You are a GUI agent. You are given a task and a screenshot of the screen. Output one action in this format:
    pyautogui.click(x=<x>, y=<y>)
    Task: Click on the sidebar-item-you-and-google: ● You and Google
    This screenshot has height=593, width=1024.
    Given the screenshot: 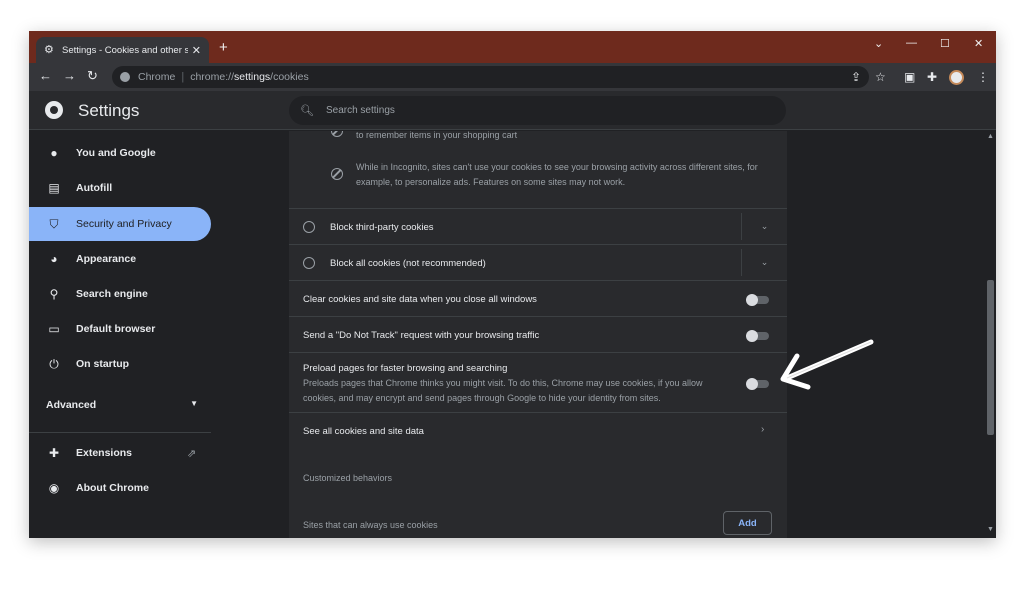 What is the action you would take?
    pyautogui.click(x=120, y=153)
    